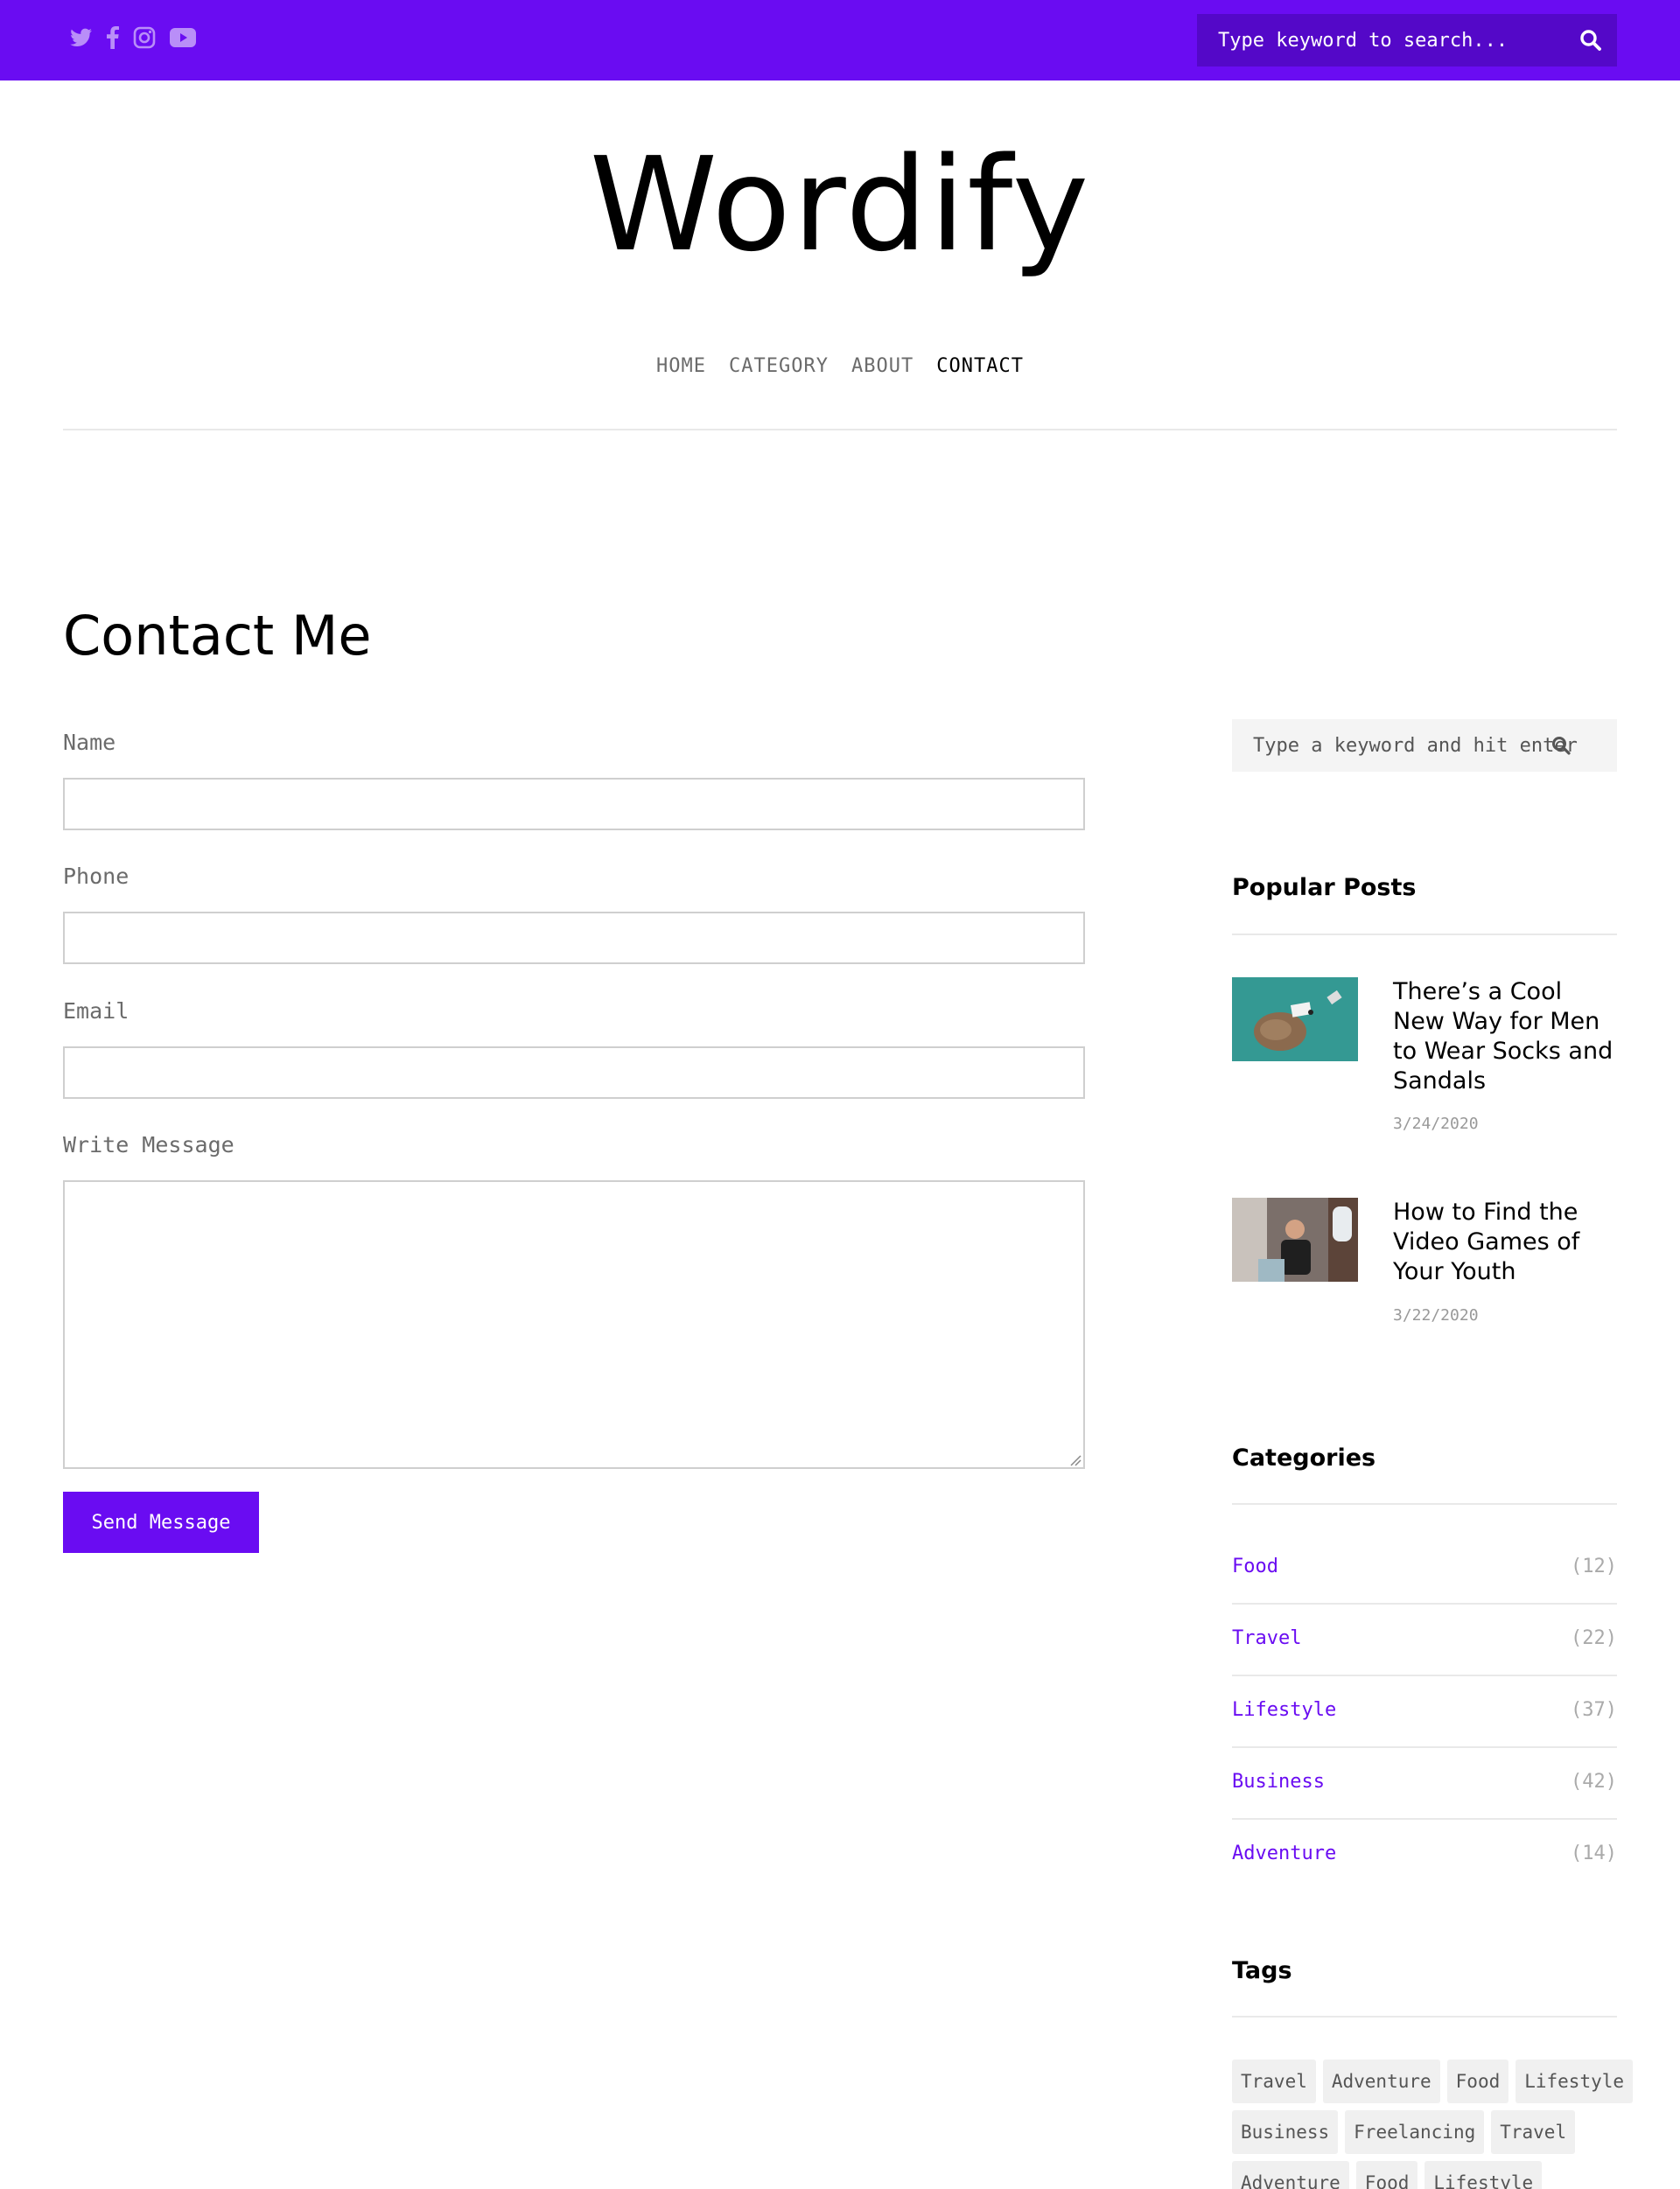 This screenshot has width=1680, height=2189. Describe the element at coordinates (1424, 1569) in the screenshot. I see `category-item-food: Food (12)` at that location.